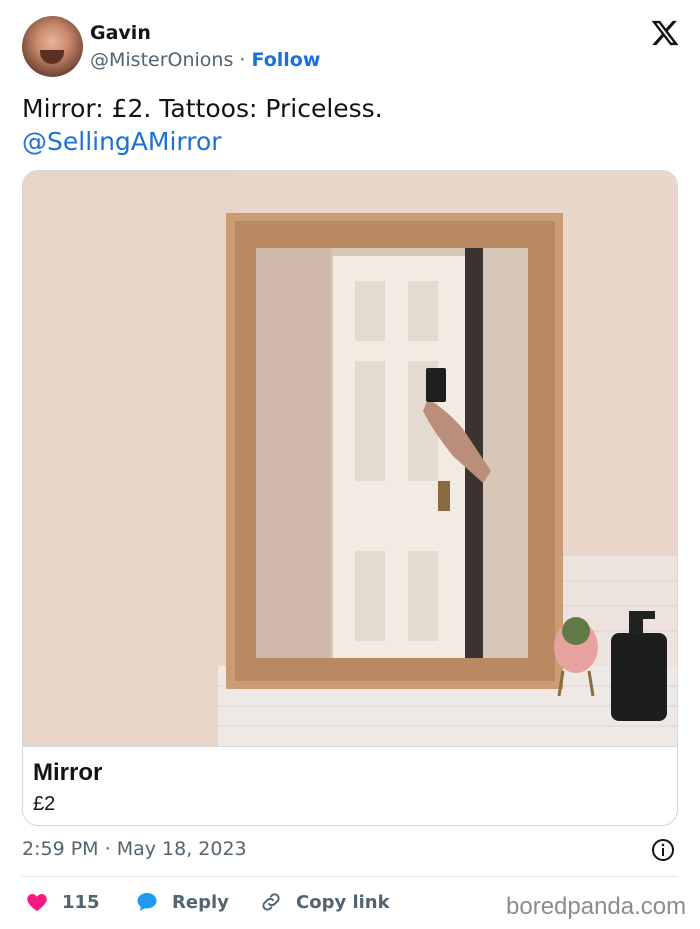  I want to click on card-price: £2, so click(44, 804).